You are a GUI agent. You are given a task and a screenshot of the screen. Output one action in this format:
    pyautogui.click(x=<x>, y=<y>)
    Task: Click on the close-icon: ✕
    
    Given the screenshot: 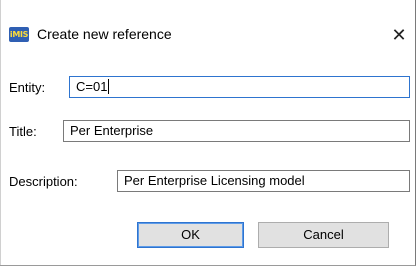 What is the action you would take?
    pyautogui.click(x=399, y=35)
    